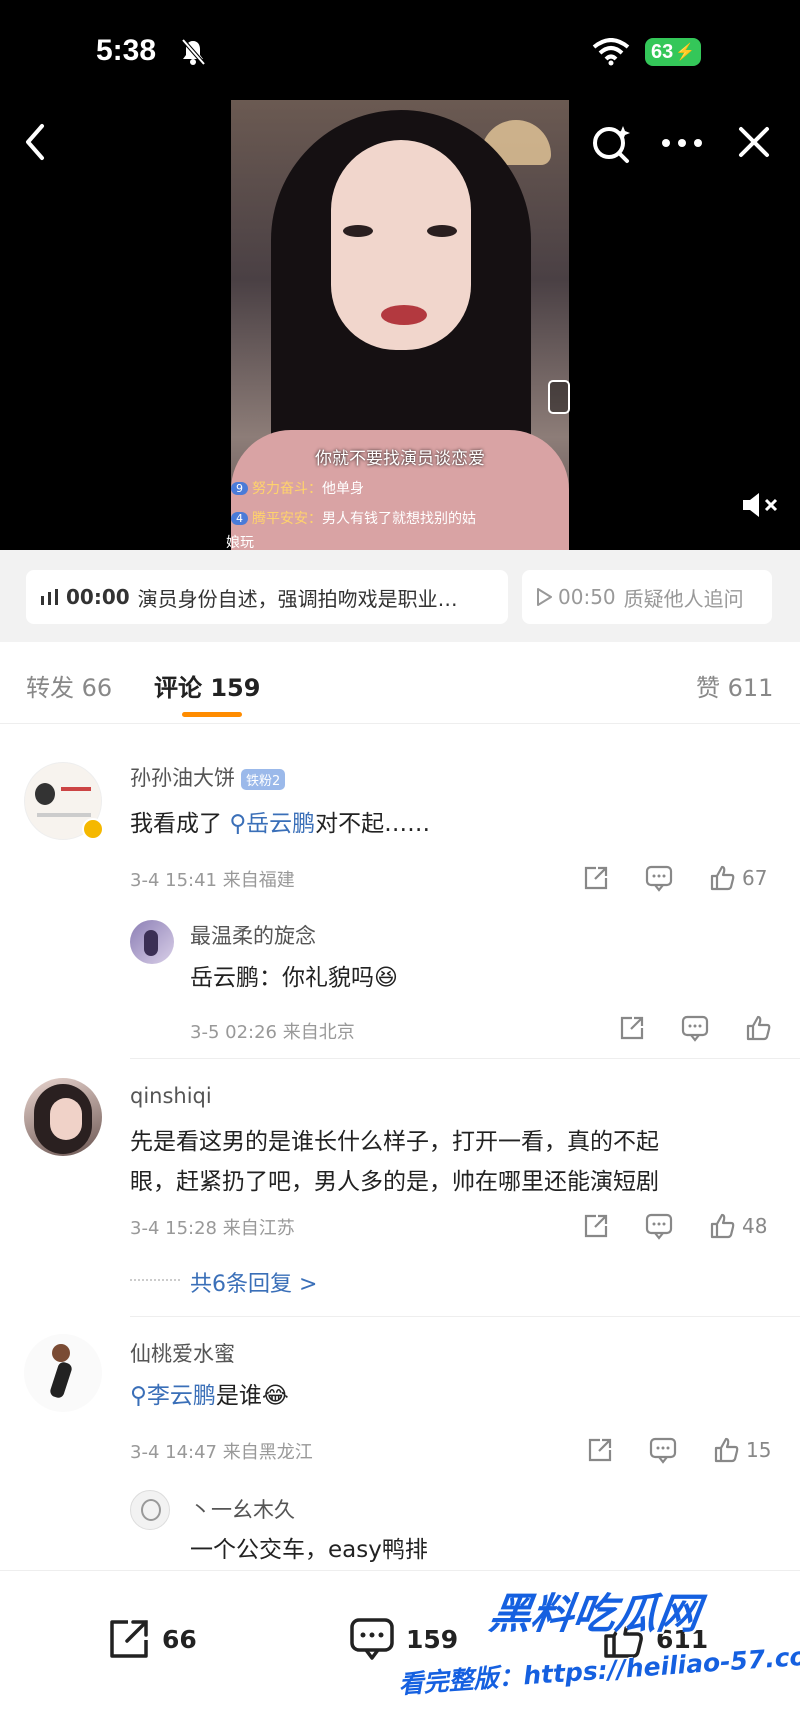  Describe the element at coordinates (394, 1142) in the screenshot. I see `comment-text: 先是看这男的是谁长什么样子，打开一看，真的不起` at that location.